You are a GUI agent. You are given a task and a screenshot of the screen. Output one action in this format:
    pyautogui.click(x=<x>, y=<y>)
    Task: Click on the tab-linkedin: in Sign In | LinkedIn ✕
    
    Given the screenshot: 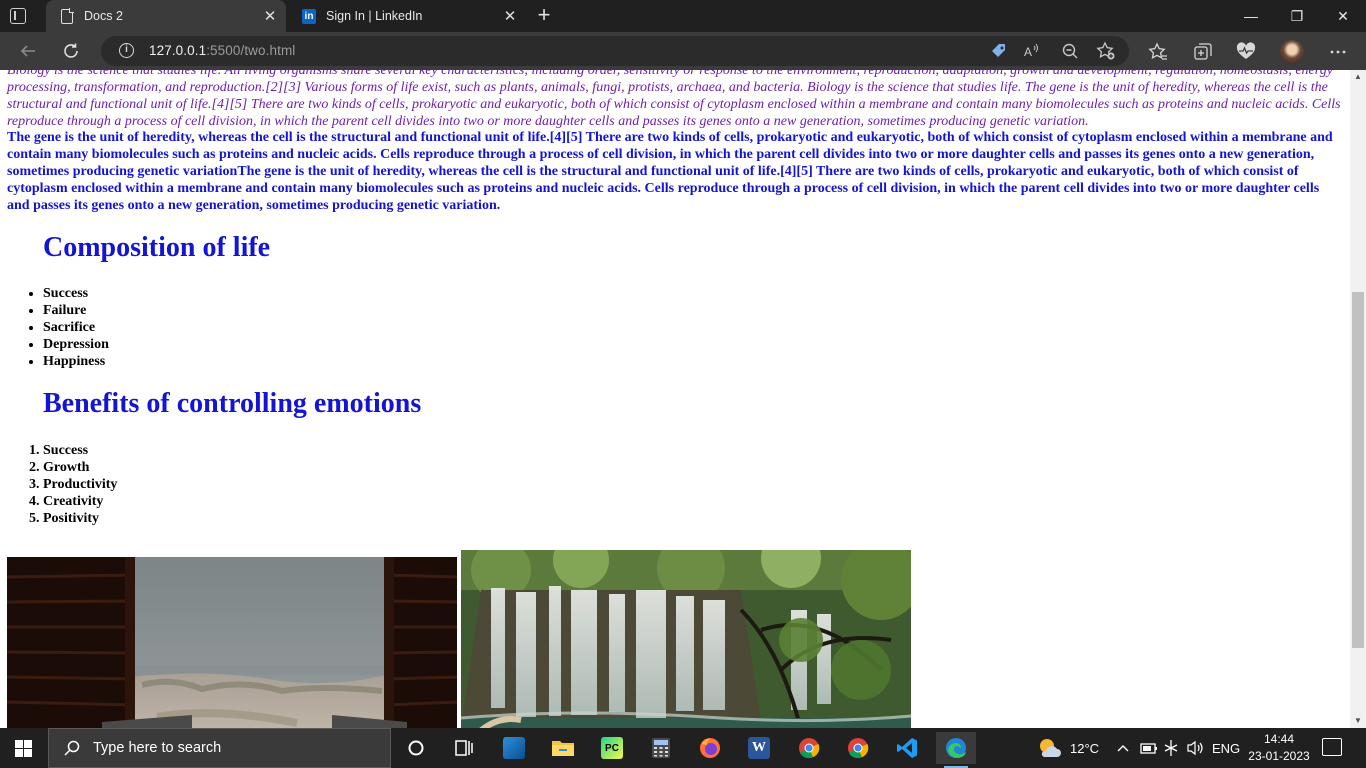 What is the action you would take?
    pyautogui.click(x=407, y=16)
    